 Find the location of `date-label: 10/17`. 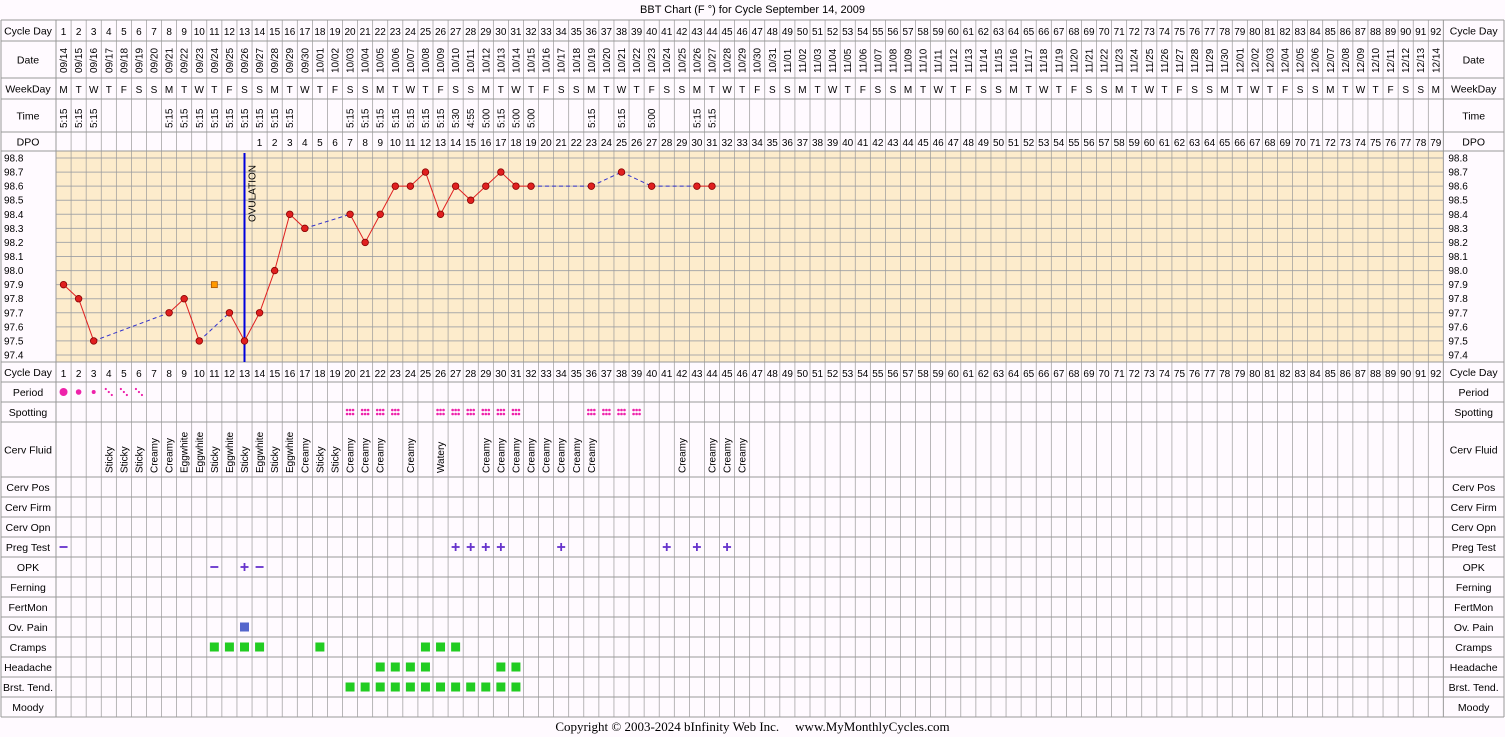

date-label: 10/17 is located at coordinates (562, 60).